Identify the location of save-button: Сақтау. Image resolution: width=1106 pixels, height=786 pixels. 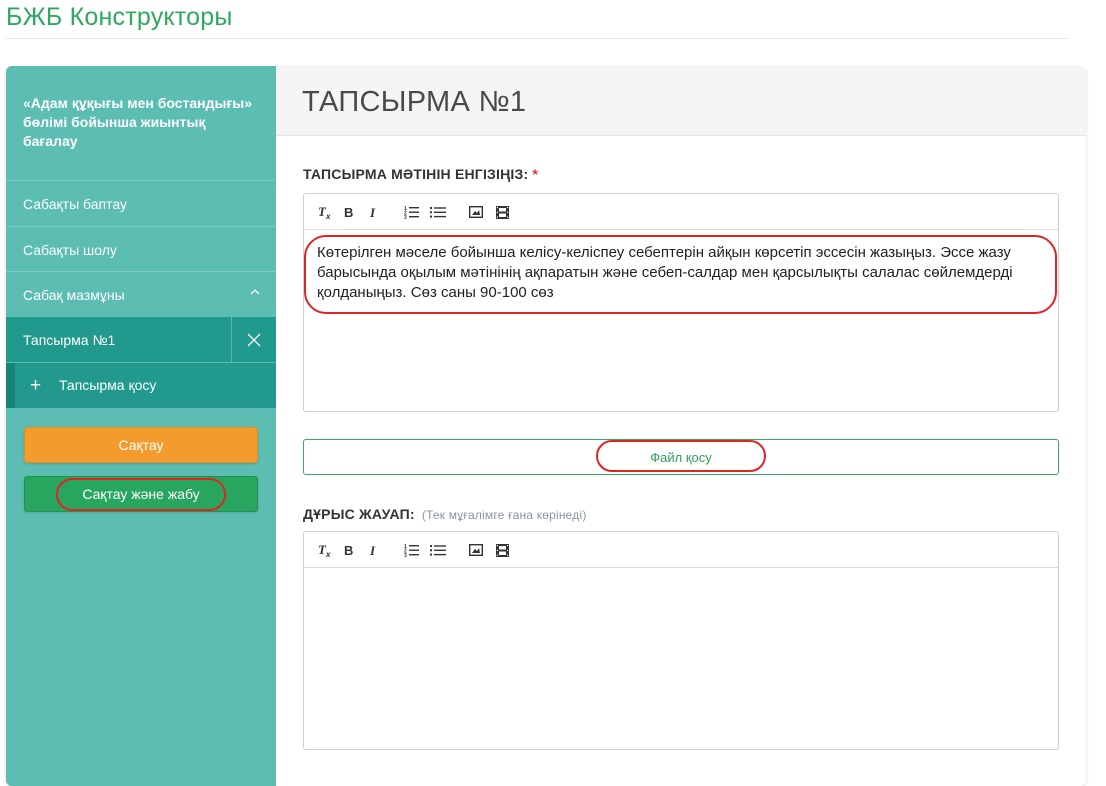
(141, 445).